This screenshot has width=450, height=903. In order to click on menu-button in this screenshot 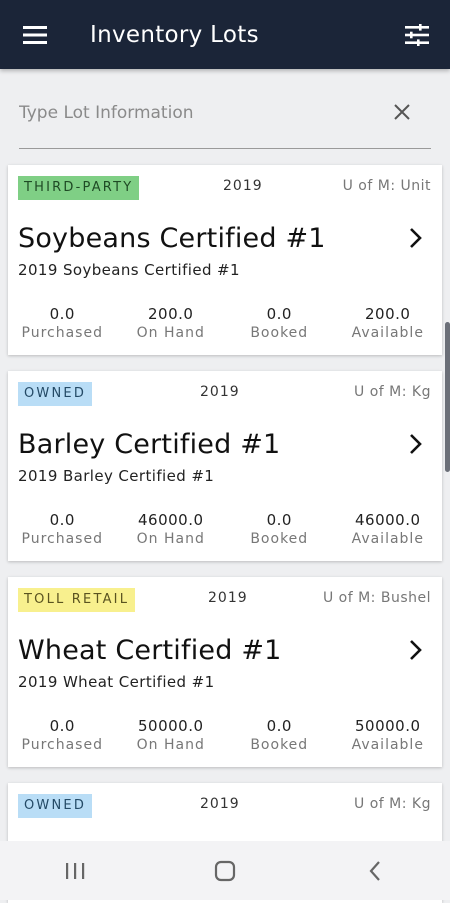, I will do `click(35, 35)`.